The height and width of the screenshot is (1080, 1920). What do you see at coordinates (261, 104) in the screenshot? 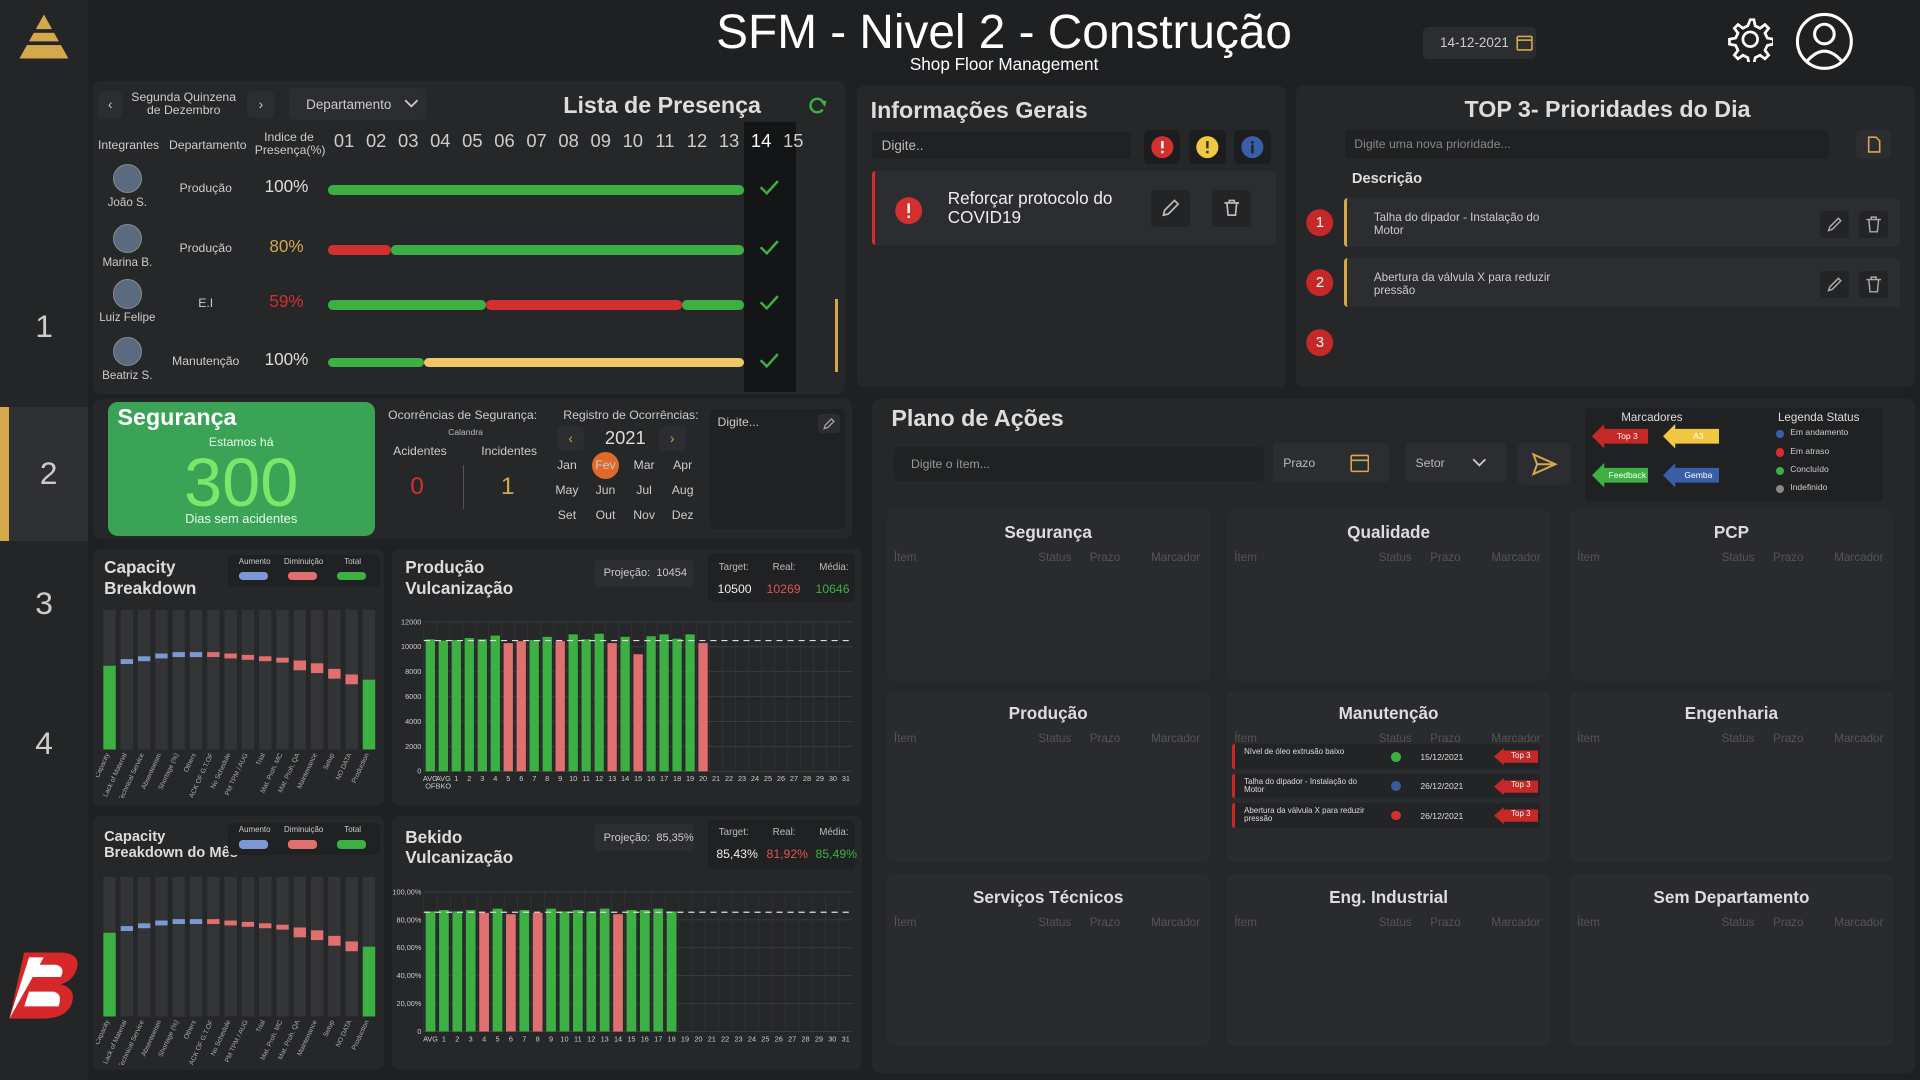
I see `next-period-button: ›` at bounding box center [261, 104].